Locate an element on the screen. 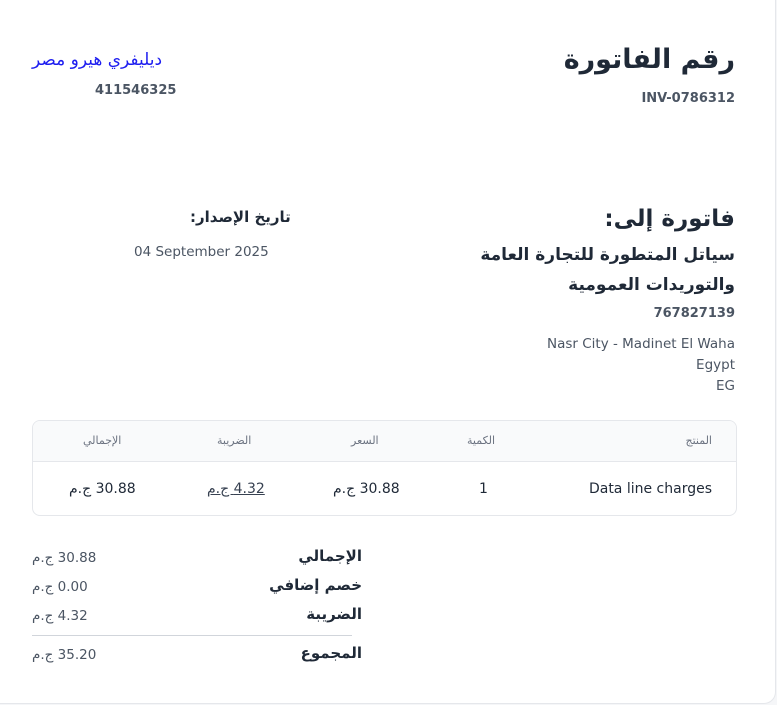 Image resolution: width=777 pixels, height=705 pixels. tax-row: الضريبة 4.32 ج.م is located at coordinates (197, 617).